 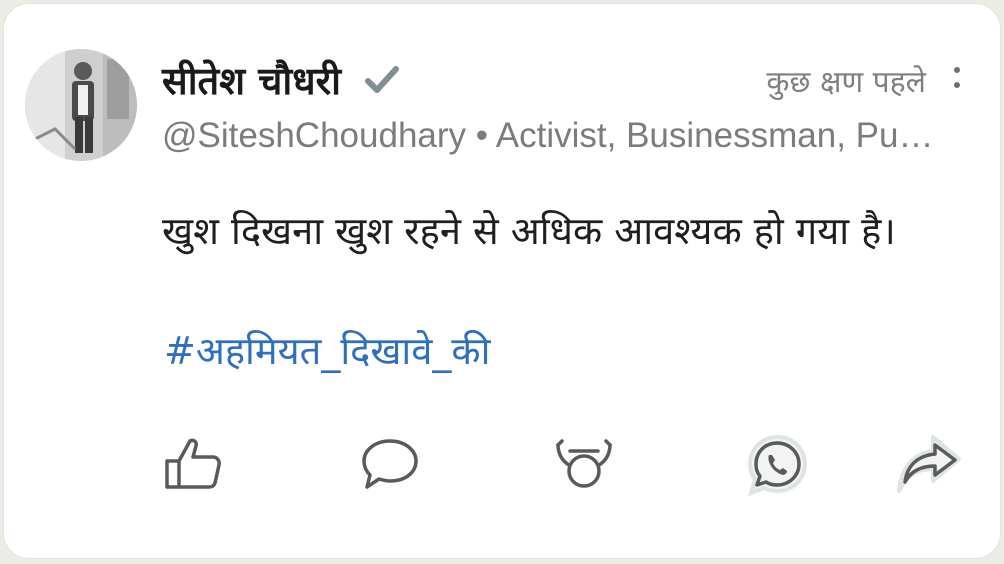 I want to click on avatar-photo, so click(x=81, y=105).